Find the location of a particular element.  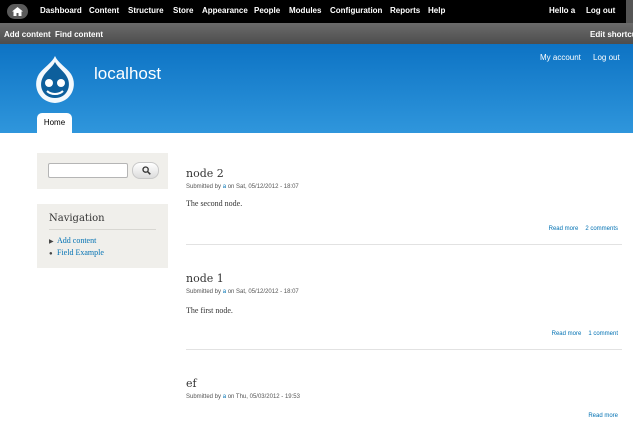

nav-item-label: Field Example is located at coordinates (80, 252).